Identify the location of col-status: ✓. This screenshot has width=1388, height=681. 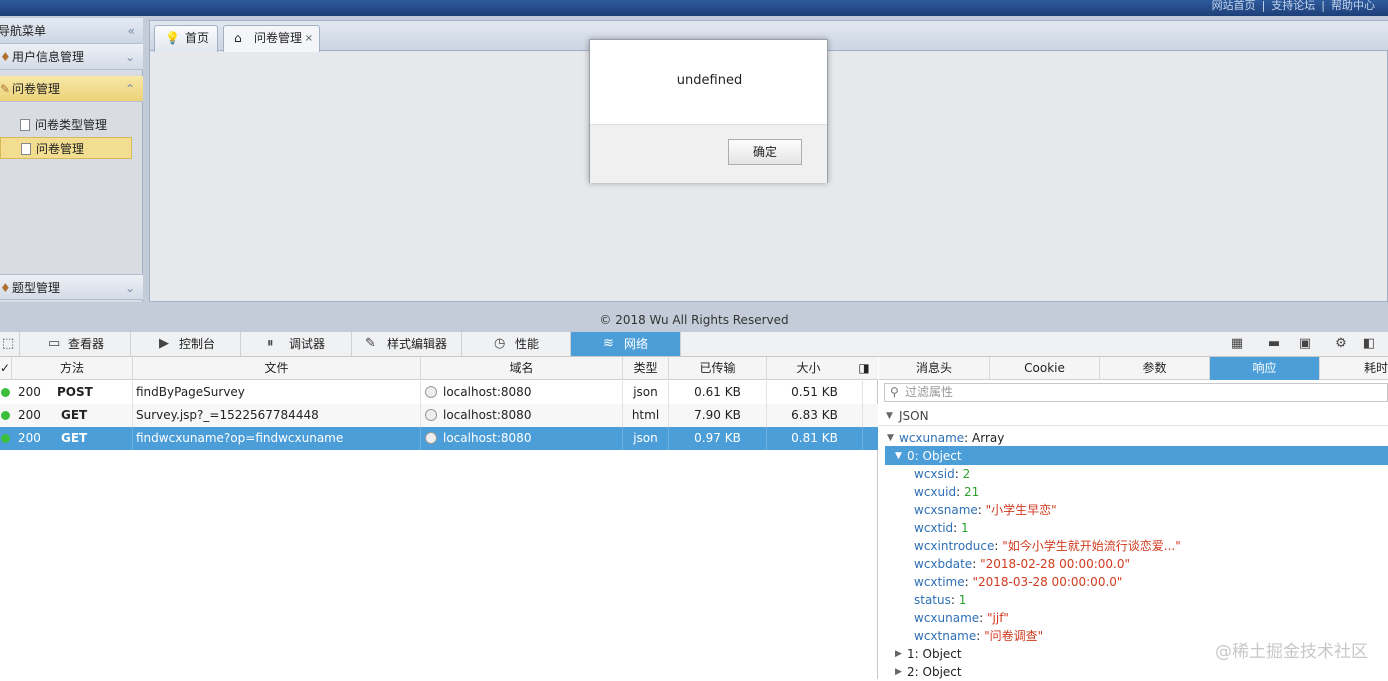
(6, 368).